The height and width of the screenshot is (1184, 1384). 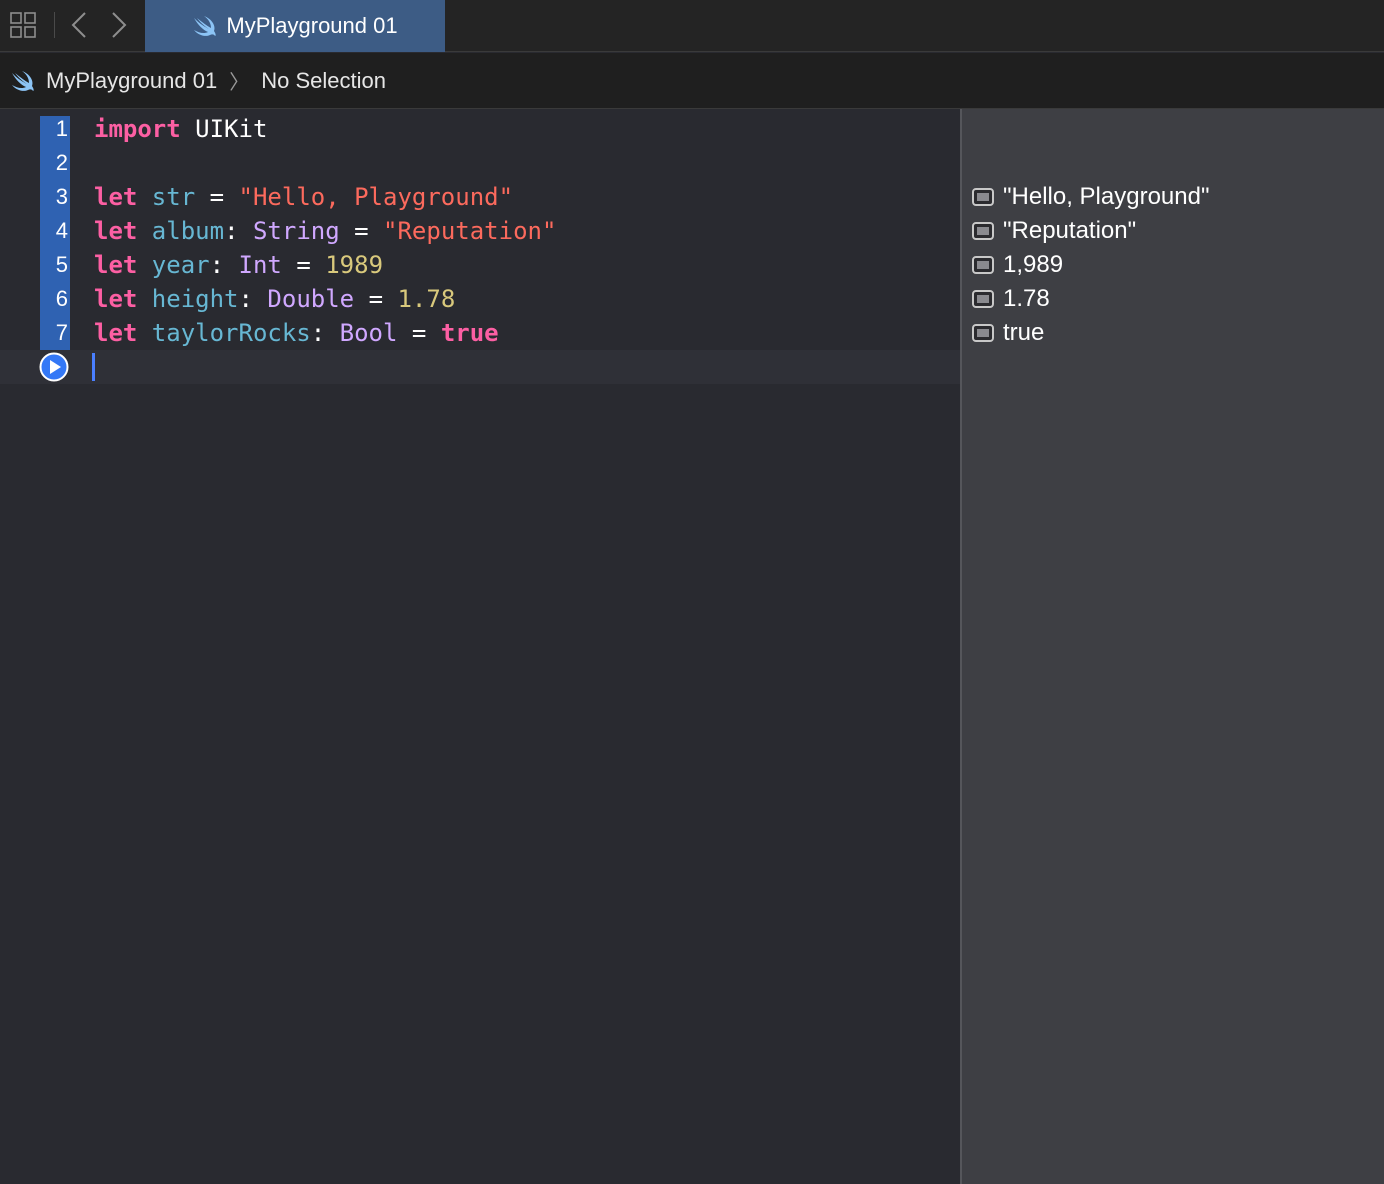 I want to click on breadcrumb-chevron: 〉, so click(x=239, y=83).